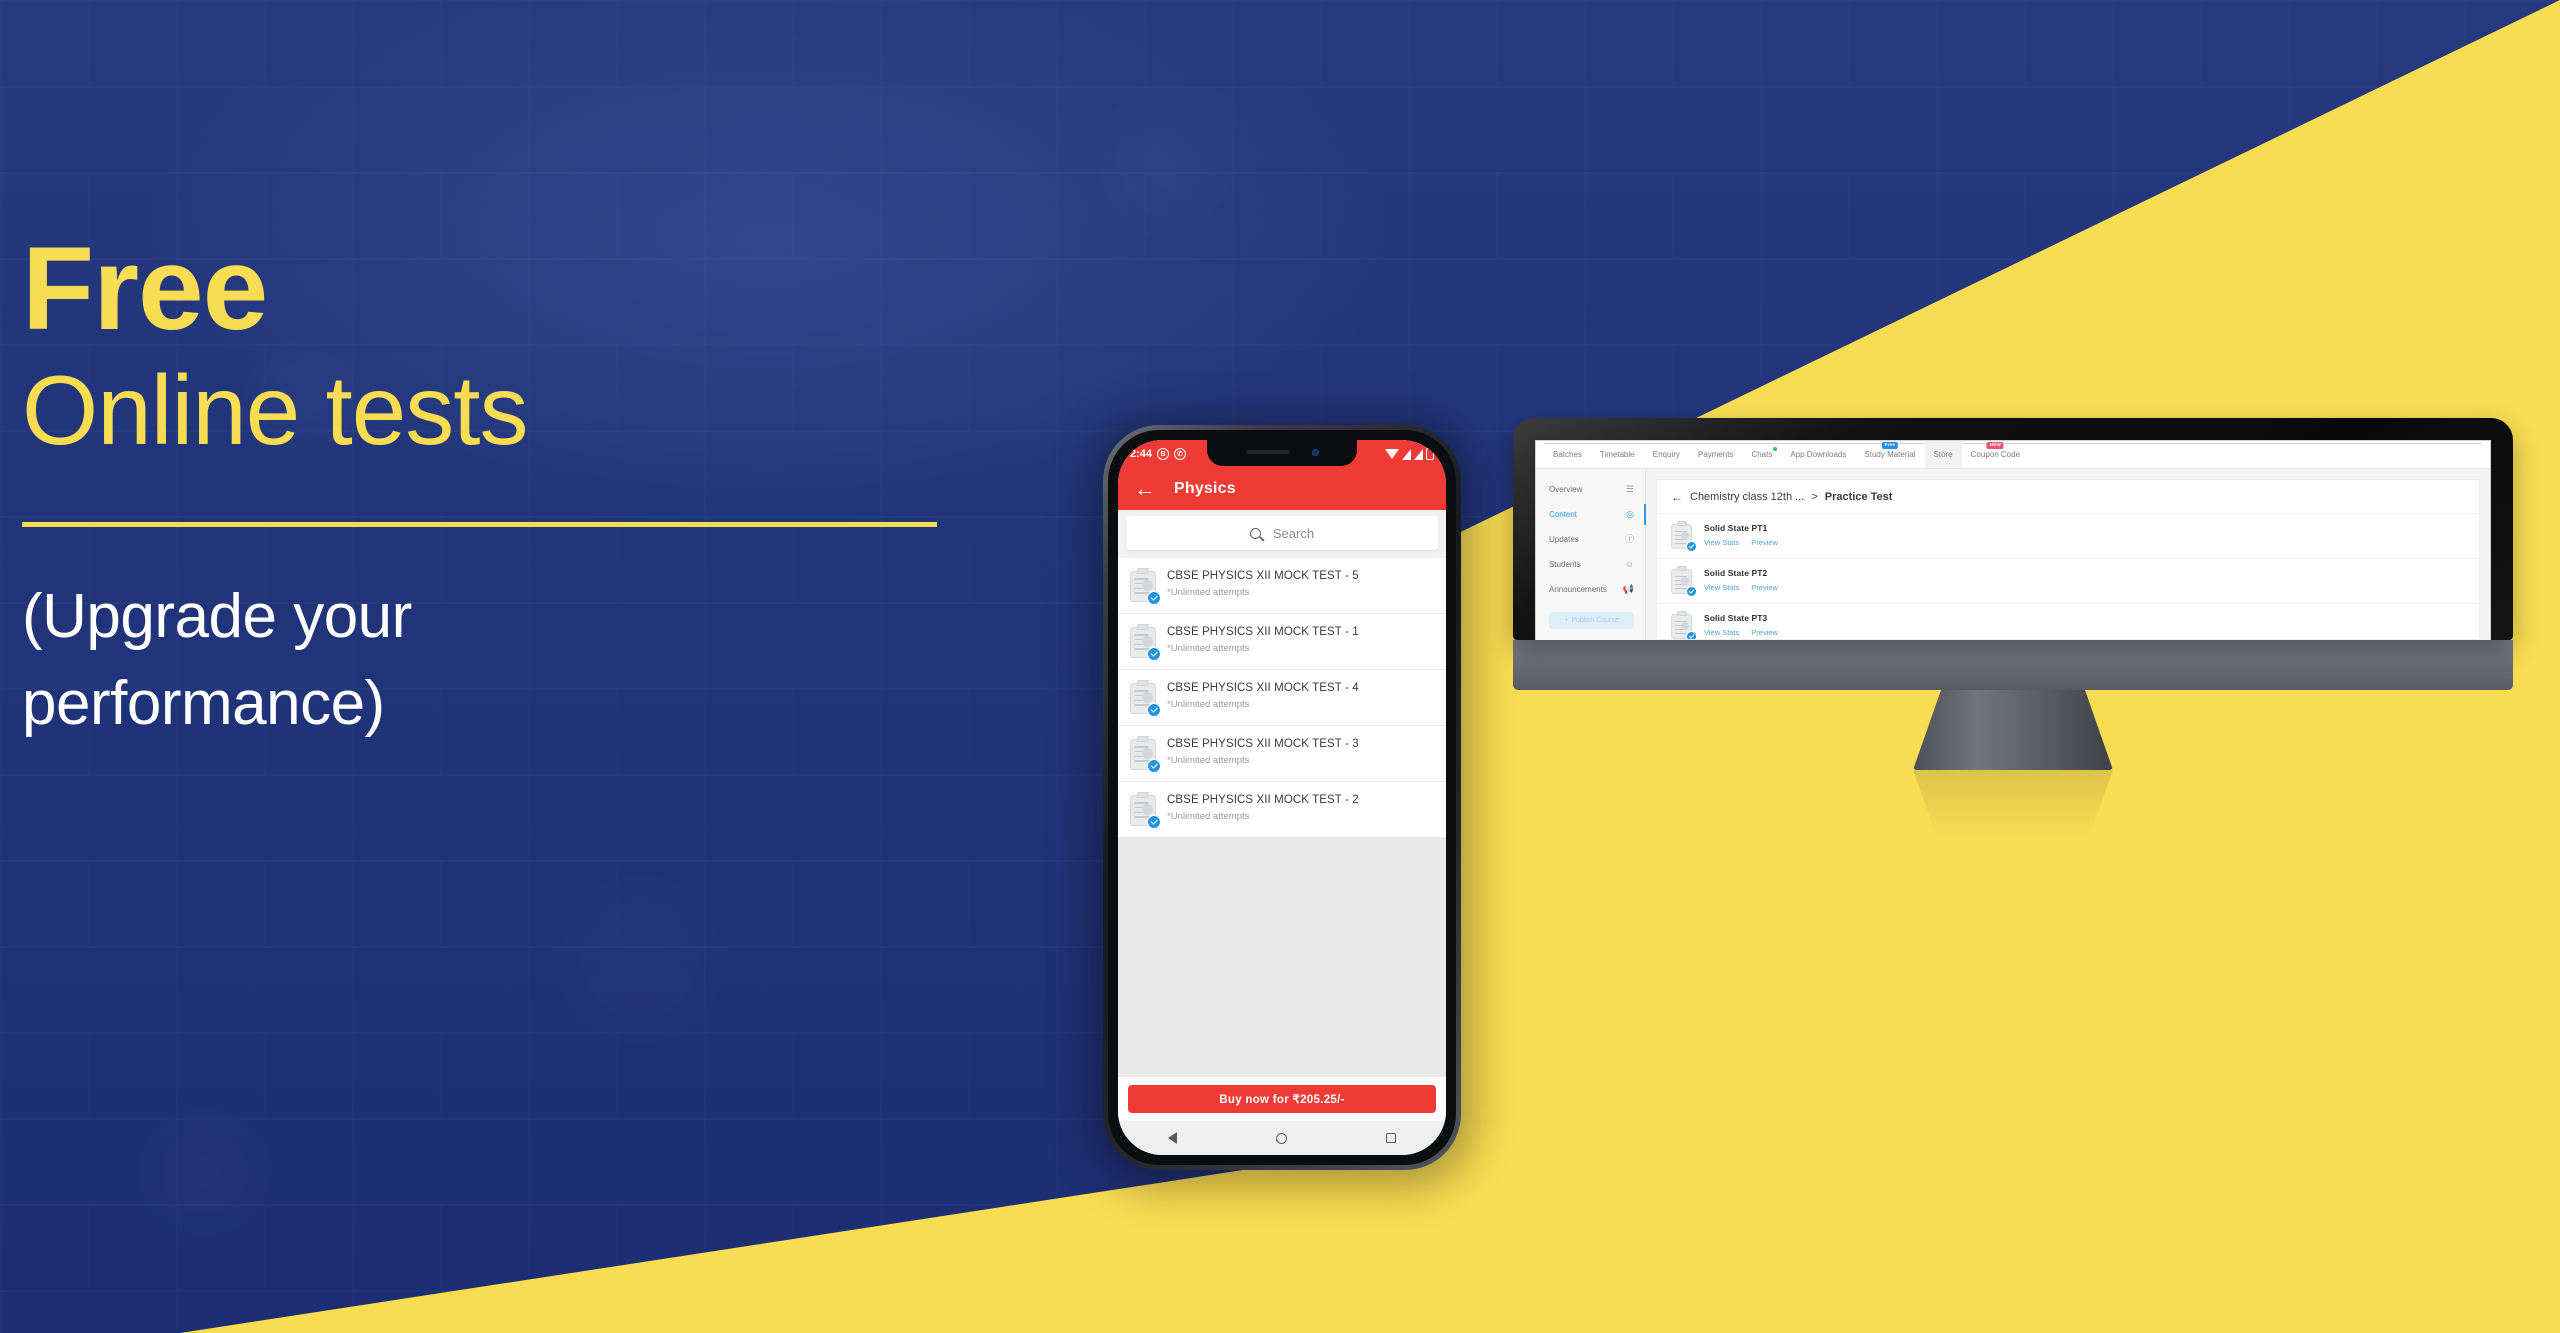 The width and height of the screenshot is (2560, 1333). What do you see at coordinates (1858, 497) in the screenshot?
I see `breadcrumb-current: Practice Test` at bounding box center [1858, 497].